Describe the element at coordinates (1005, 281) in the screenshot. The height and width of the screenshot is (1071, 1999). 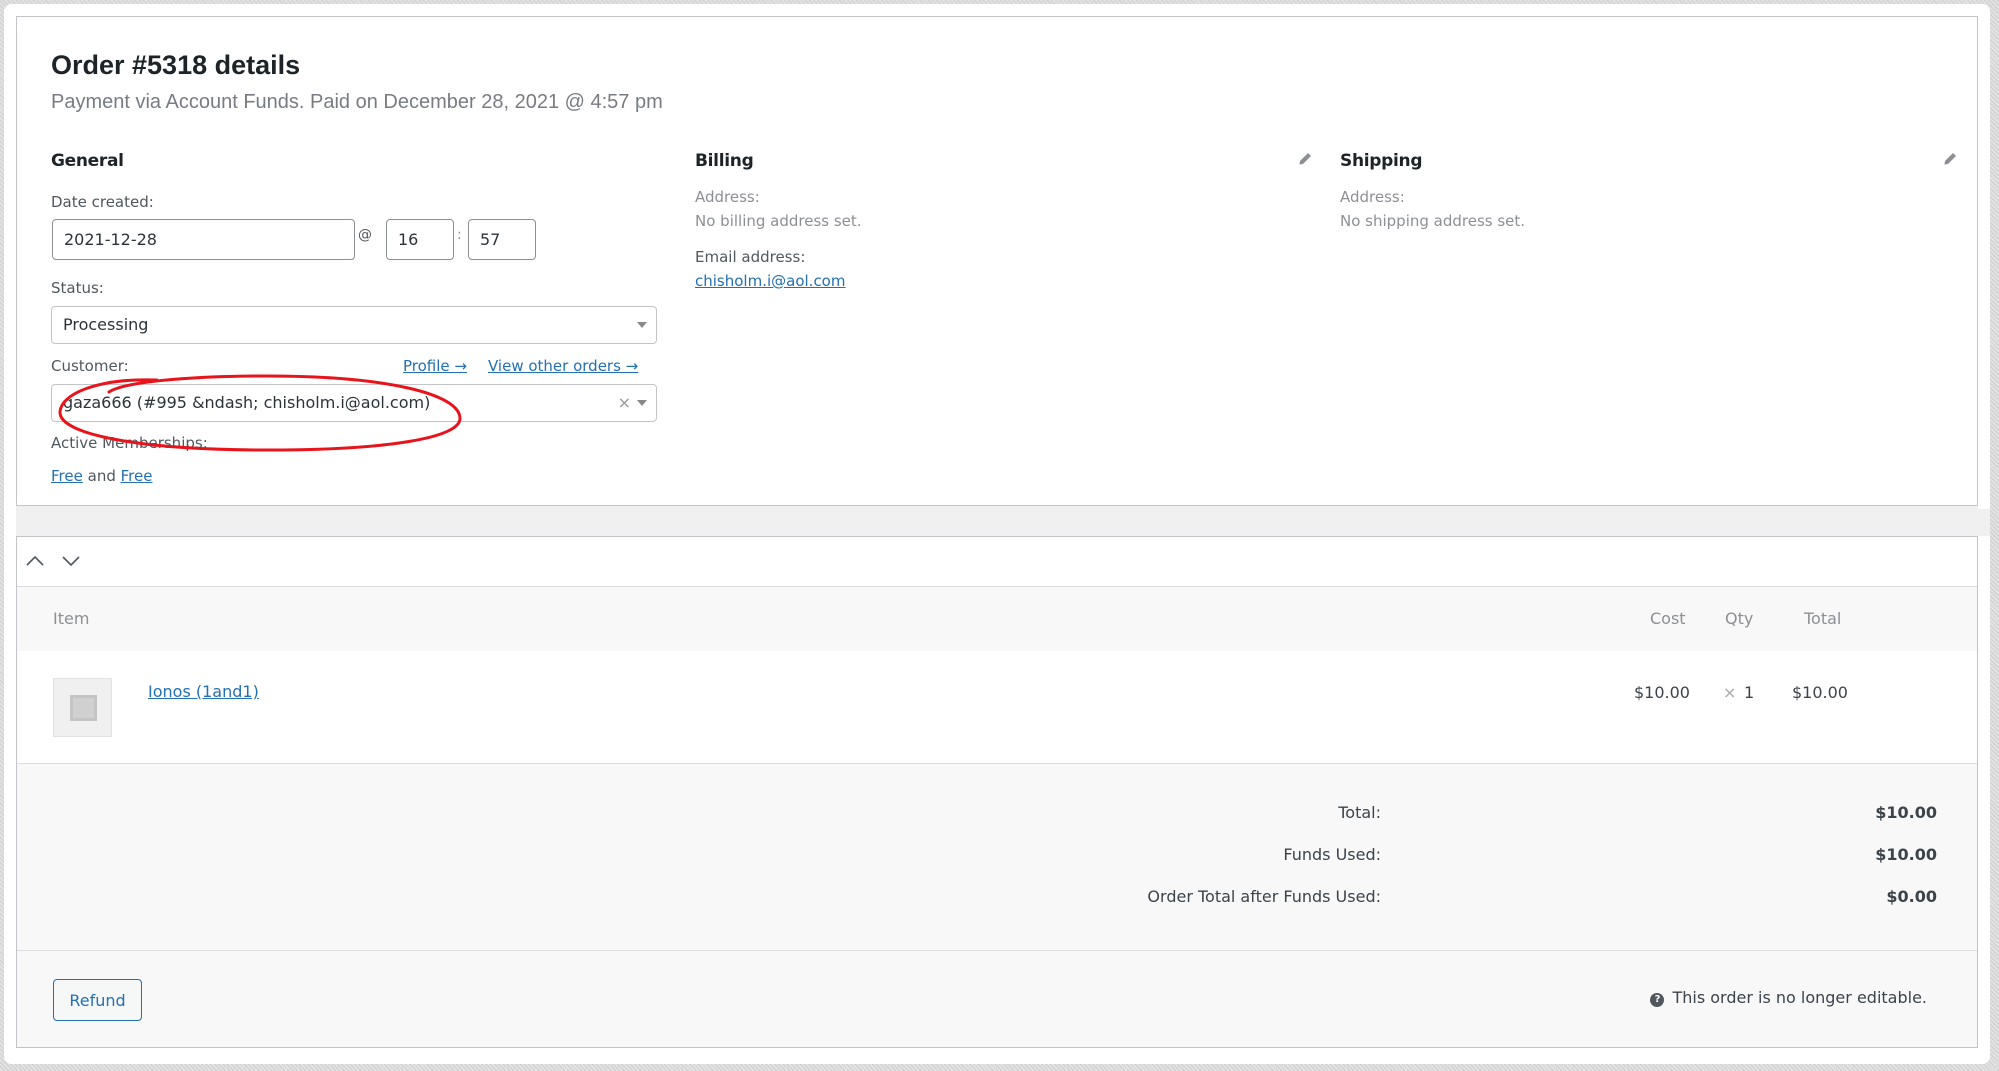
I see `billing-email-link: chisholm.i@aol.com` at that location.